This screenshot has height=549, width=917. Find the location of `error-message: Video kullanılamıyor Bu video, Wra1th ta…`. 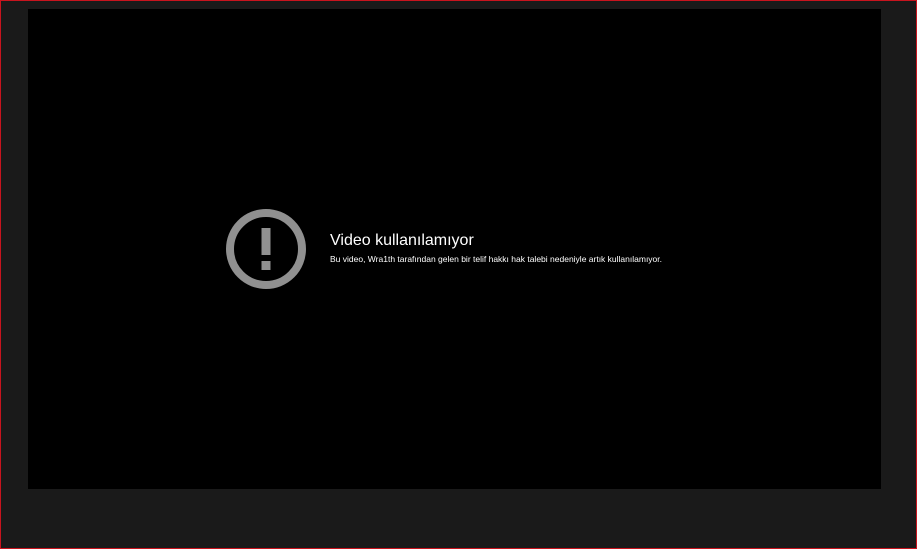

error-message: Video kullanılamıyor Bu video, Wra1th ta… is located at coordinates (590, 248).